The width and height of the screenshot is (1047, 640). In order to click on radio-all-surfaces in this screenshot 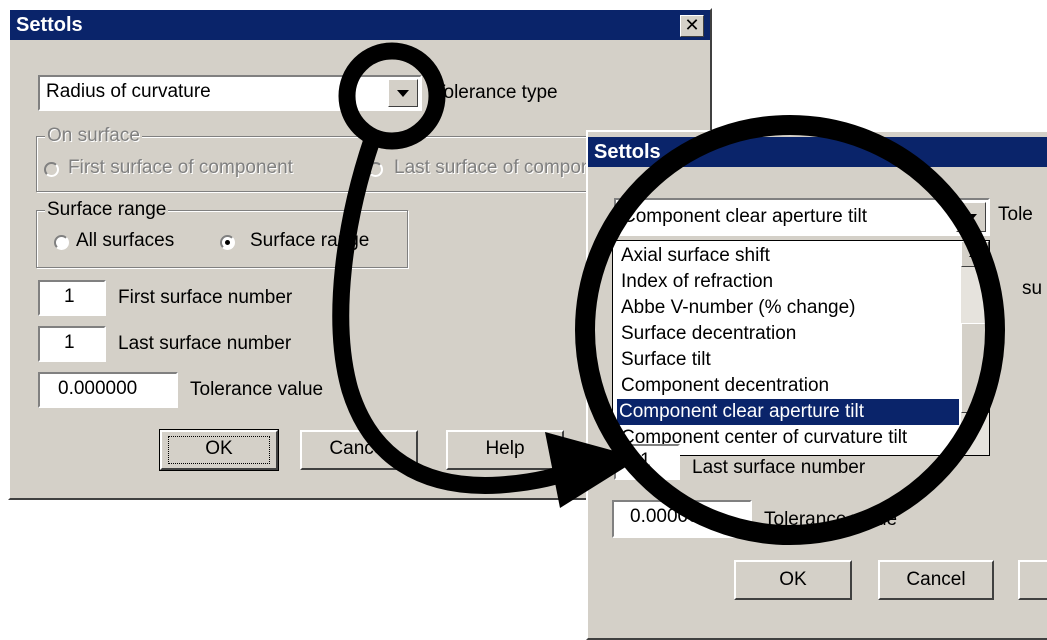, I will do `click(61, 242)`.